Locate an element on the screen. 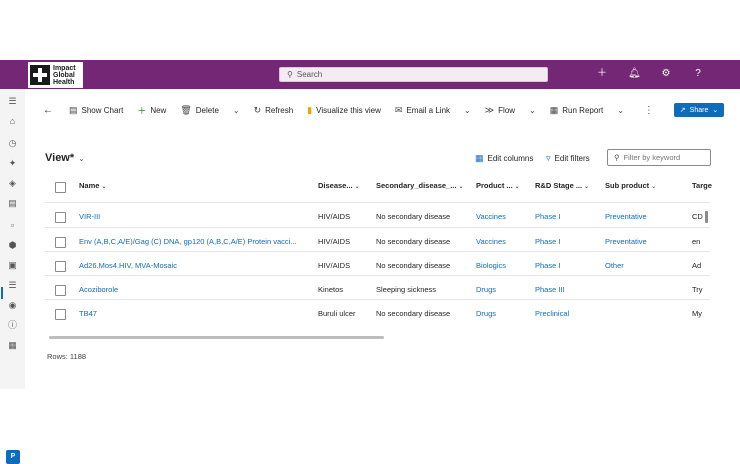 This screenshot has width=740, height=464. gear-icon: ⚙ is located at coordinates (666, 74).